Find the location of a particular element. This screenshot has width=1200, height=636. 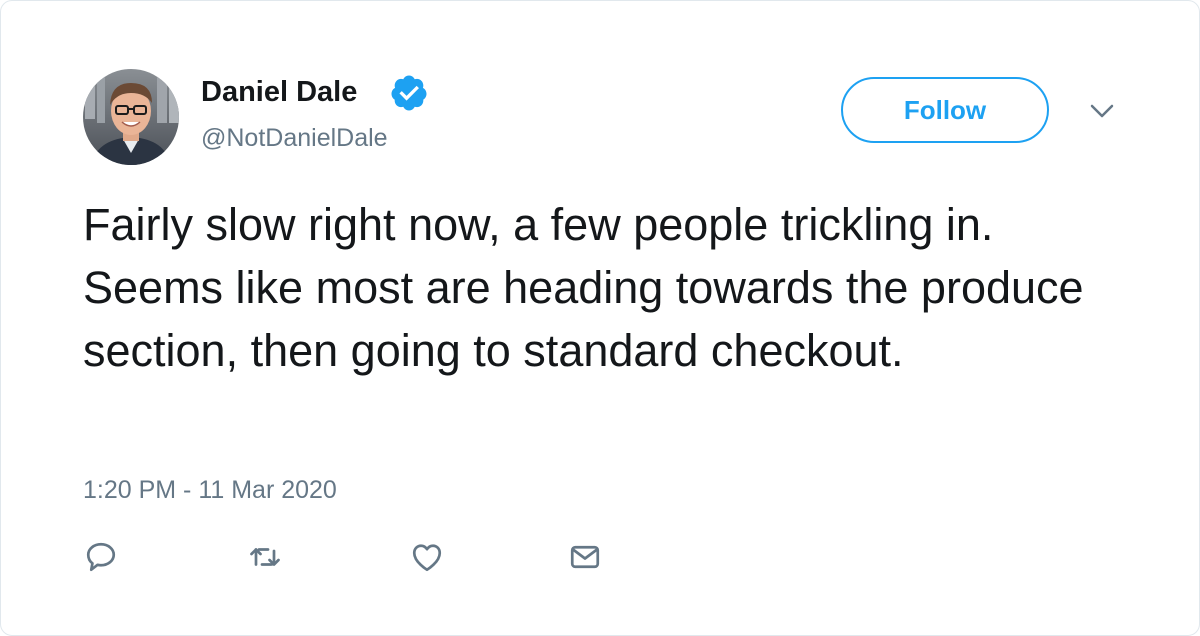

display-name: Daniel Dale is located at coordinates (279, 92).